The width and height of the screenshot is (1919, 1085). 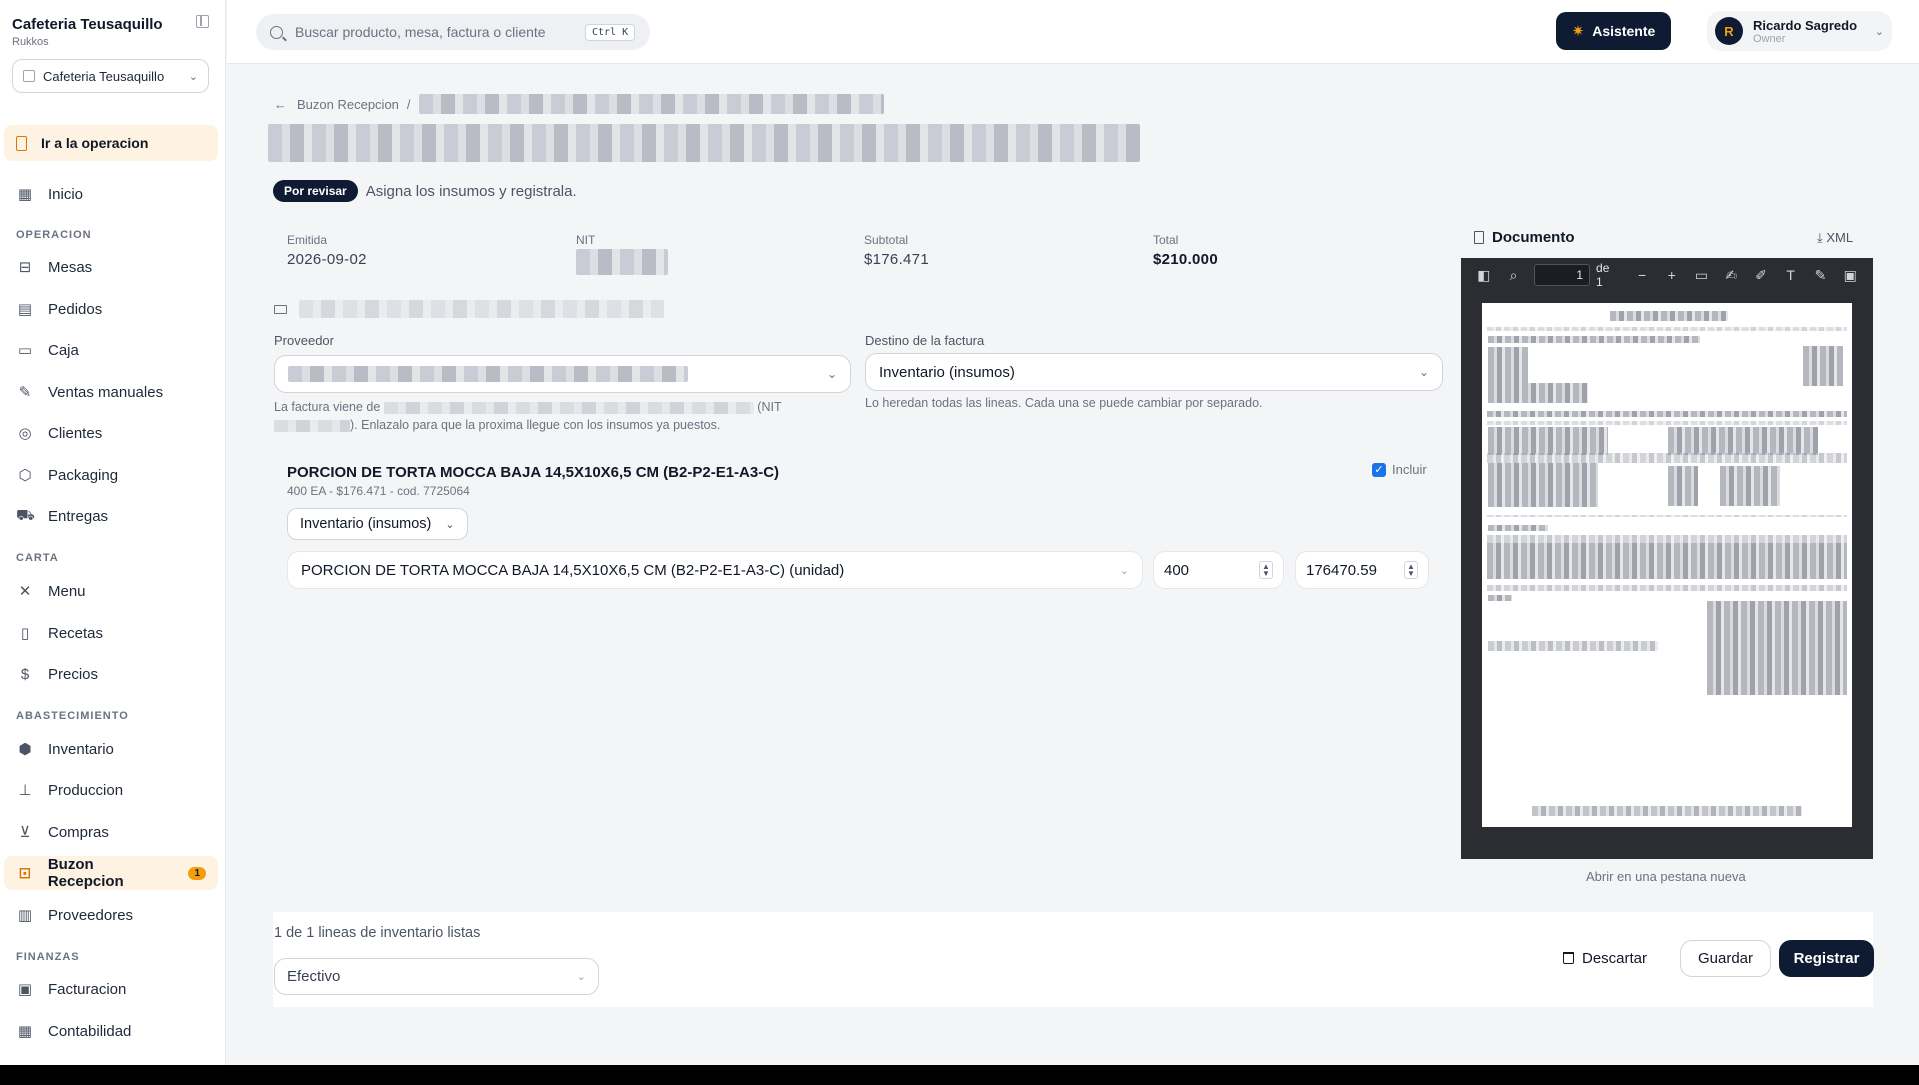 What do you see at coordinates (193, 76) in the screenshot?
I see `chevron-down-icon: ⌄` at bounding box center [193, 76].